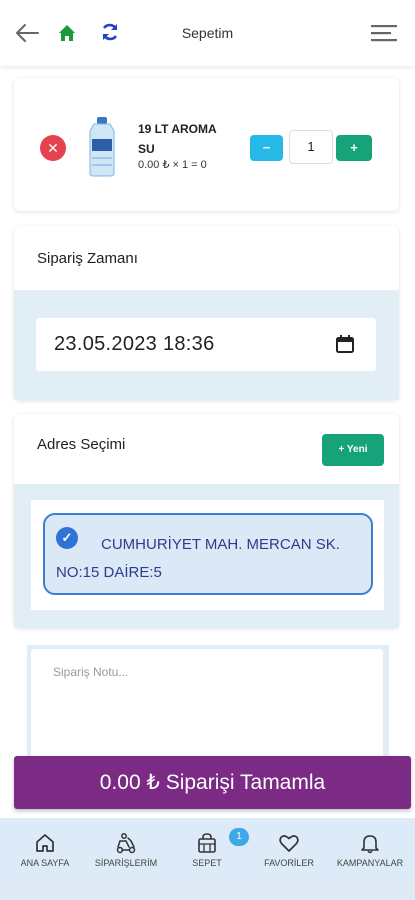 This screenshot has height=900, width=415. What do you see at coordinates (266, 148) in the screenshot?
I see `decrease-quantity-button: −` at bounding box center [266, 148].